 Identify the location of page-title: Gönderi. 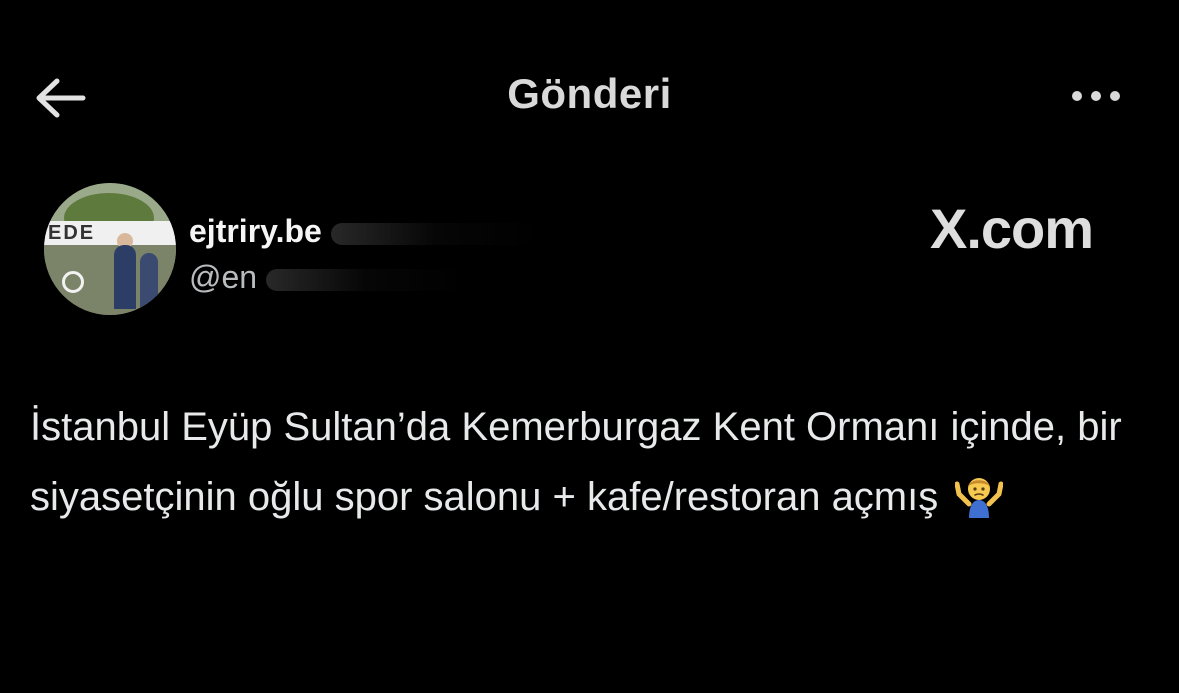
(589, 93).